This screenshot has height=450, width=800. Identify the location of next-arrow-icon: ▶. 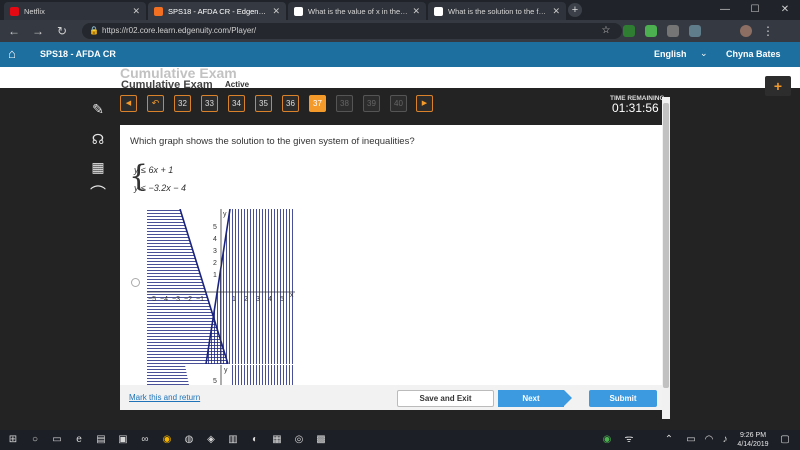
(424, 103).